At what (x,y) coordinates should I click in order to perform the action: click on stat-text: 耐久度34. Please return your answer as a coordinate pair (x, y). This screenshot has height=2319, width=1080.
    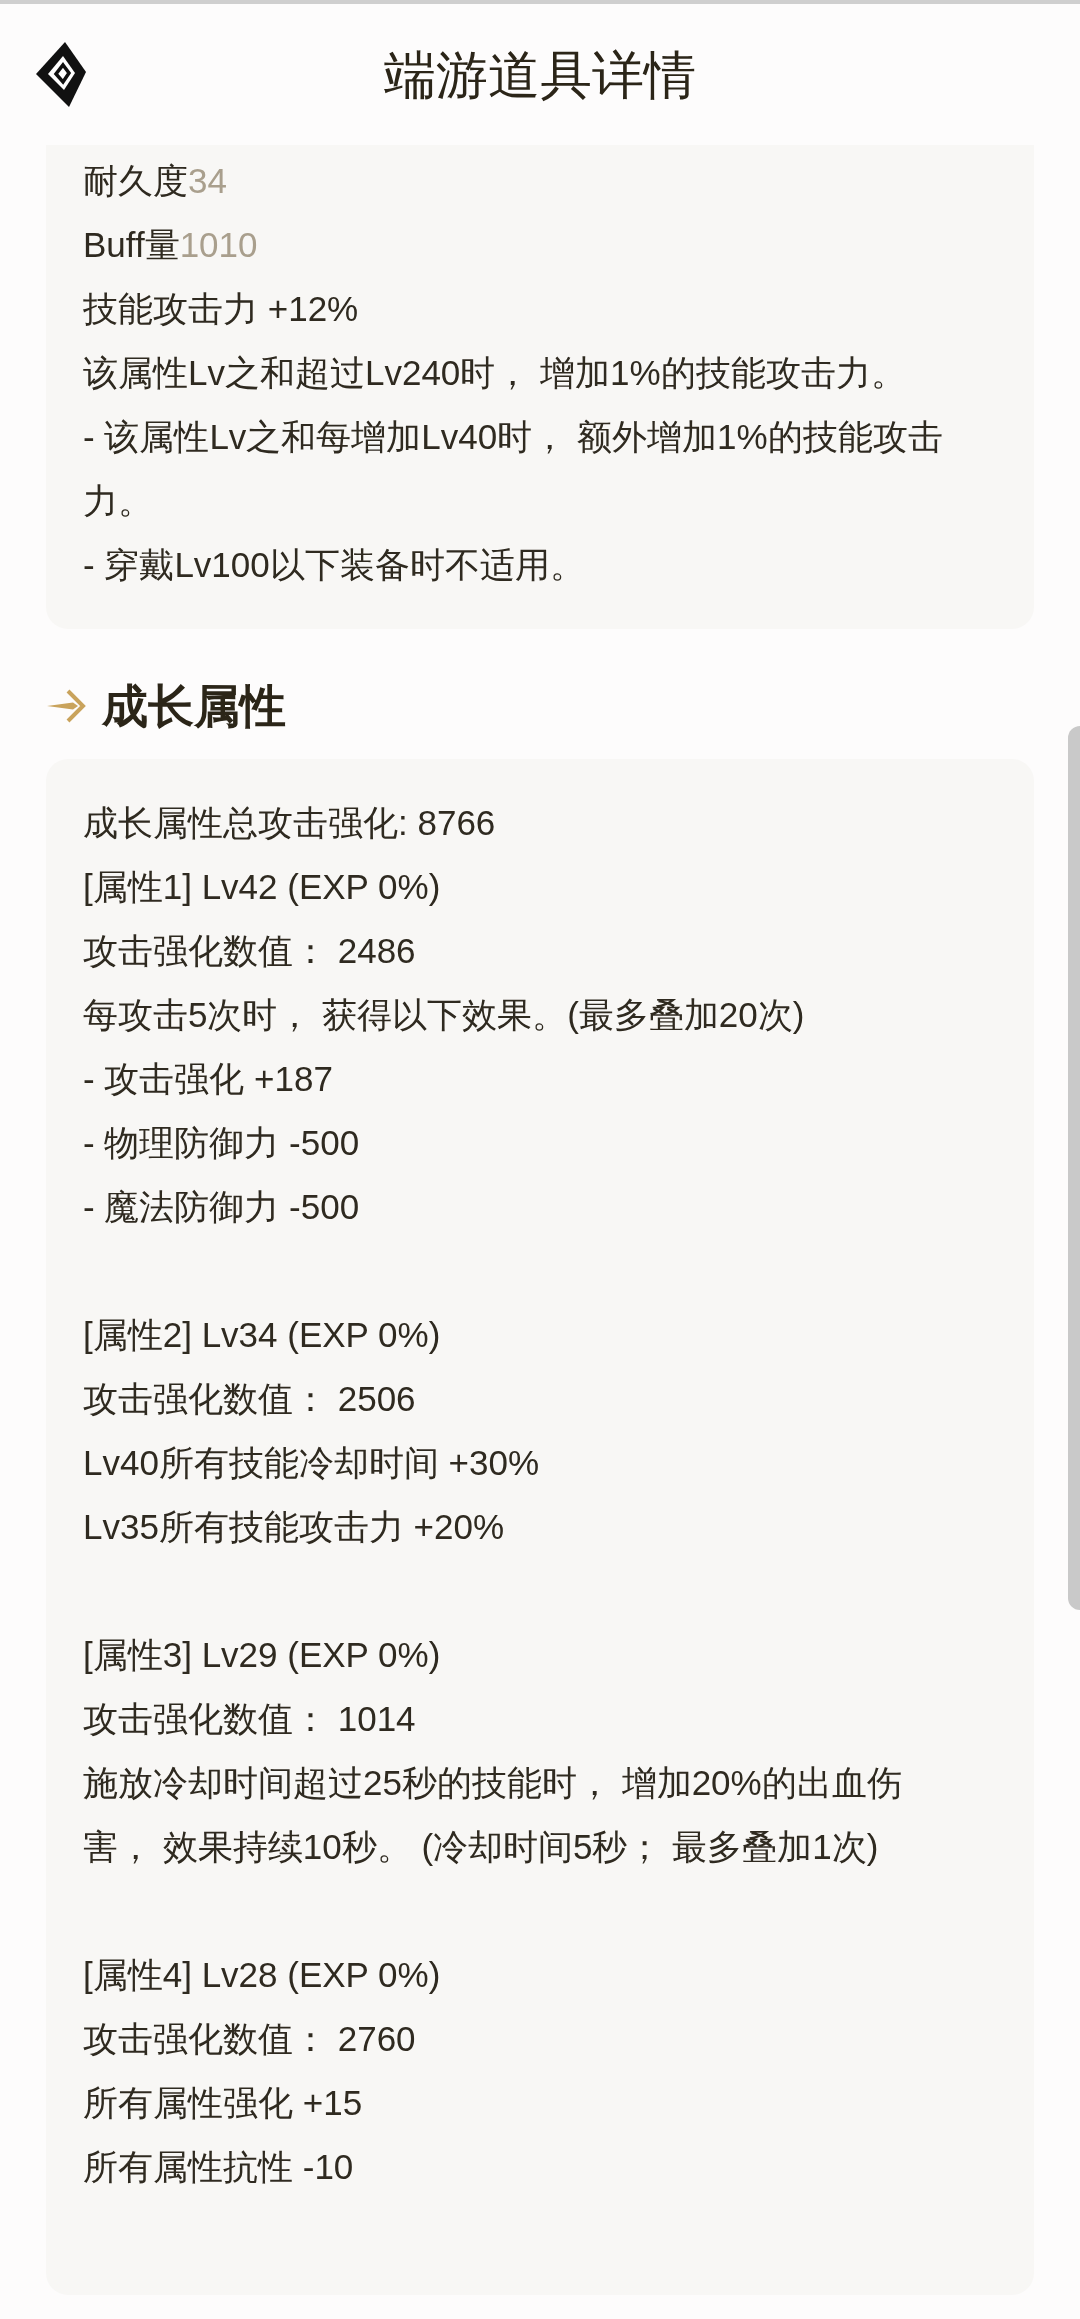
    Looking at the image, I should click on (155, 181).